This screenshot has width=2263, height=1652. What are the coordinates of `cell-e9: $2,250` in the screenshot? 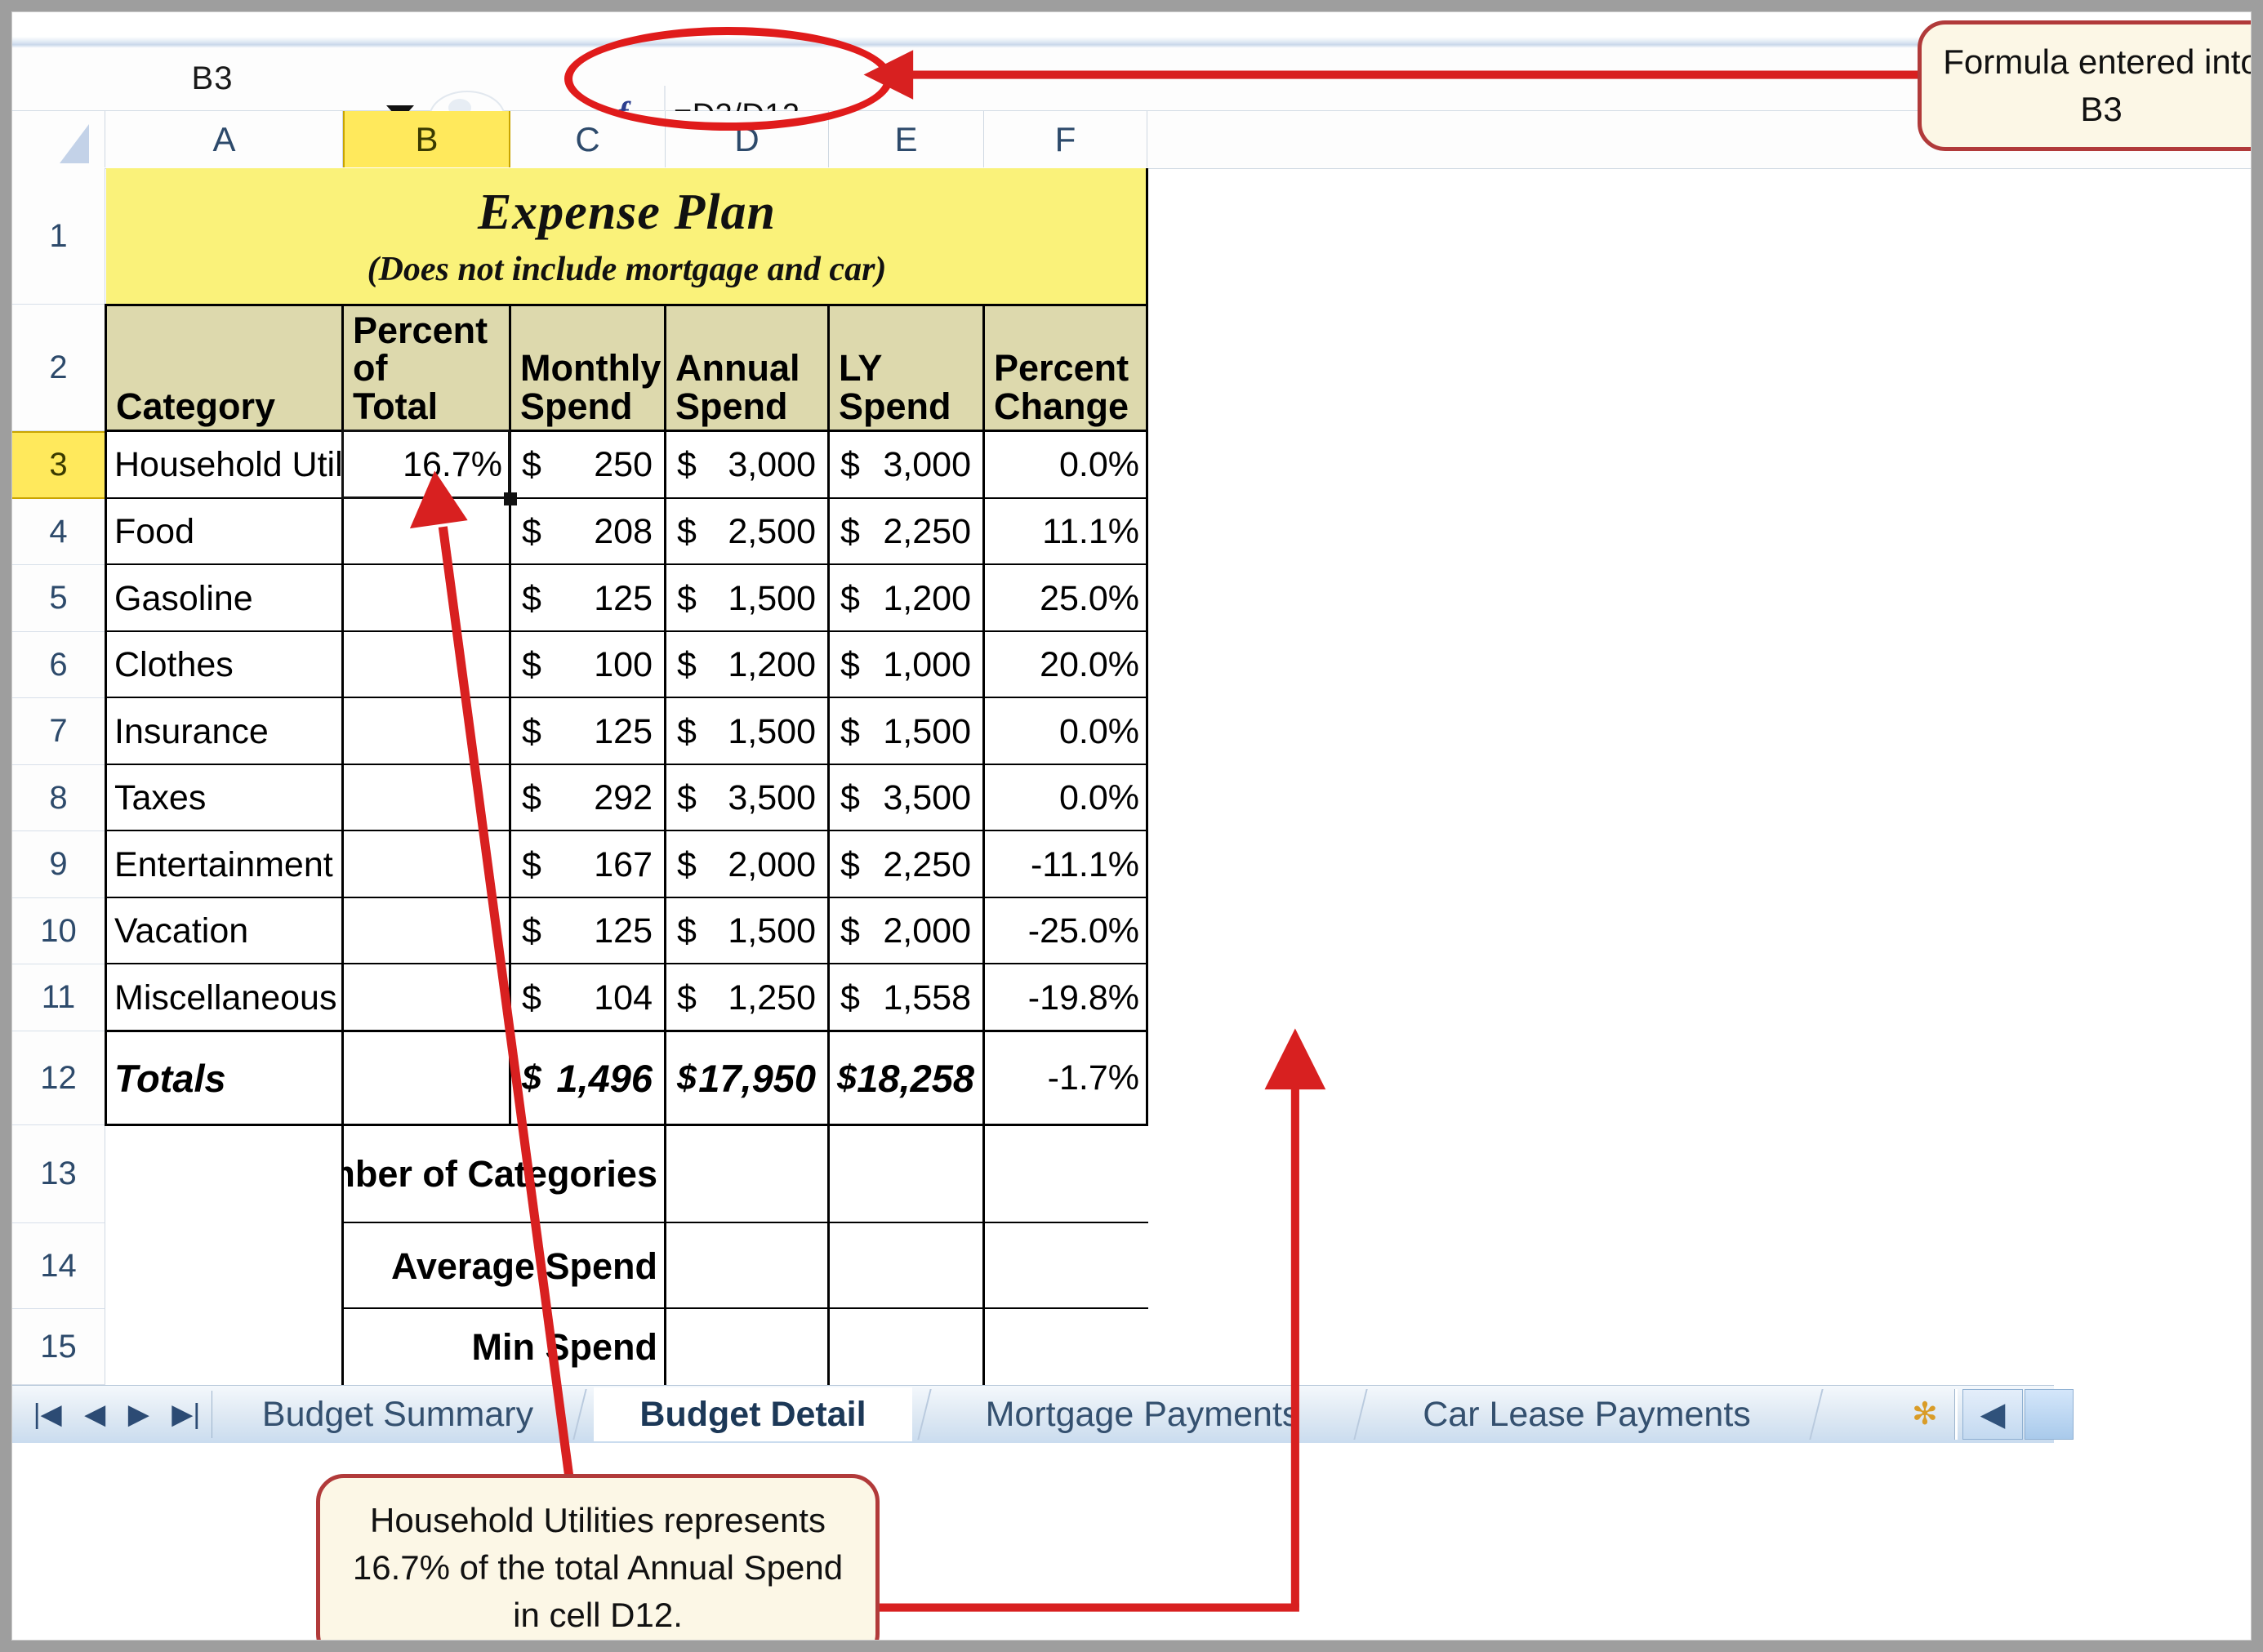 It's located at (906, 865).